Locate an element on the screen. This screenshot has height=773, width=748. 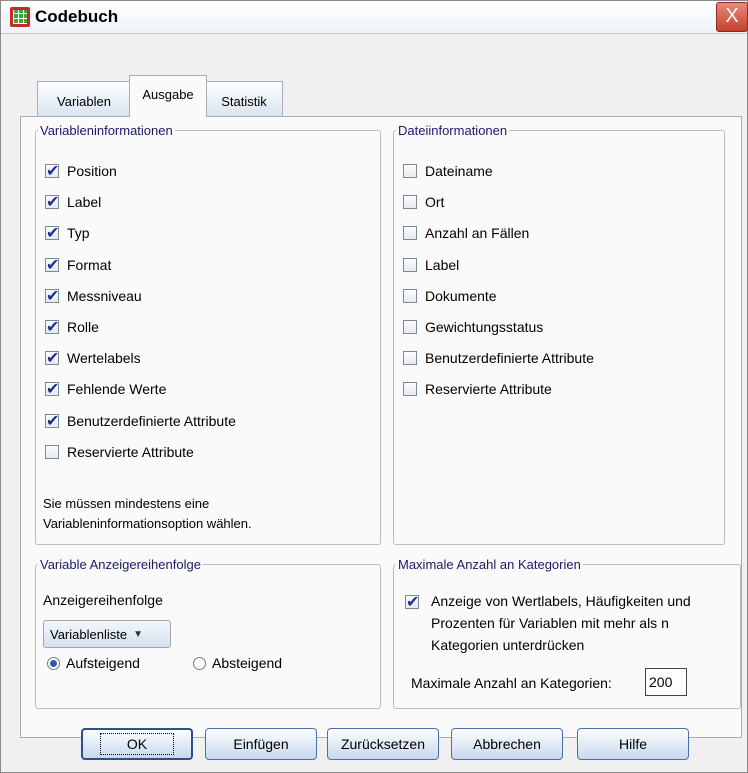
file-info-label-3: Label is located at coordinates (442, 264).